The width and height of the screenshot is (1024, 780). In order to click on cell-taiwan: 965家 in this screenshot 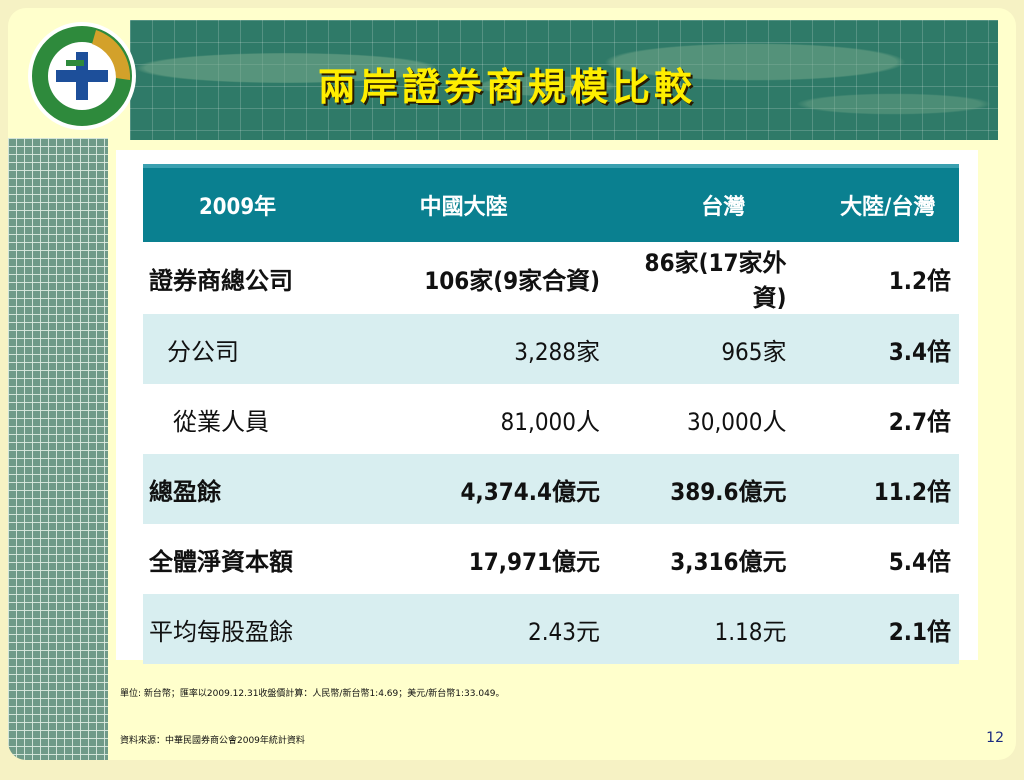, I will do `click(723, 349)`.